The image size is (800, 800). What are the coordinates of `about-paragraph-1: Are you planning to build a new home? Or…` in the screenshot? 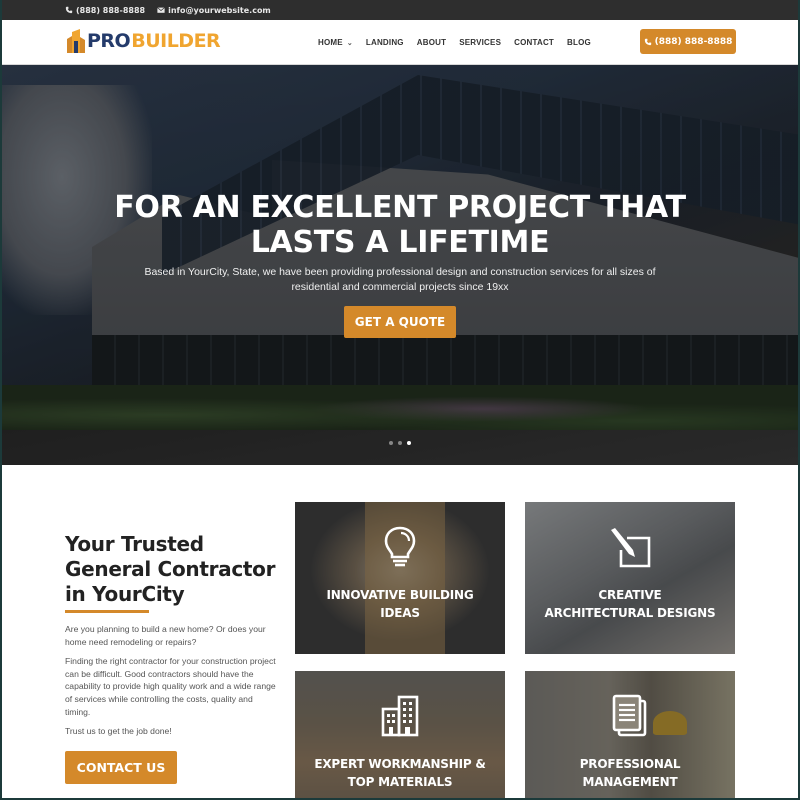 It's located at (165, 635).